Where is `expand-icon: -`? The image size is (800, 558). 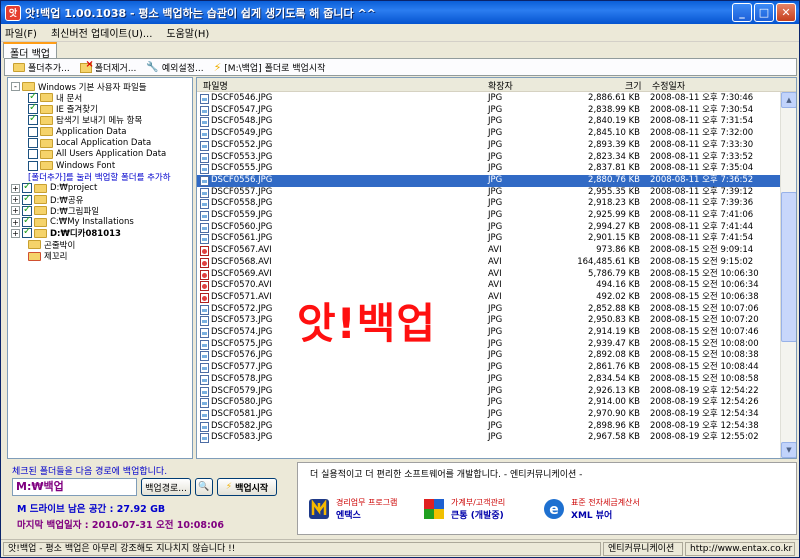 expand-icon: - is located at coordinates (15, 86).